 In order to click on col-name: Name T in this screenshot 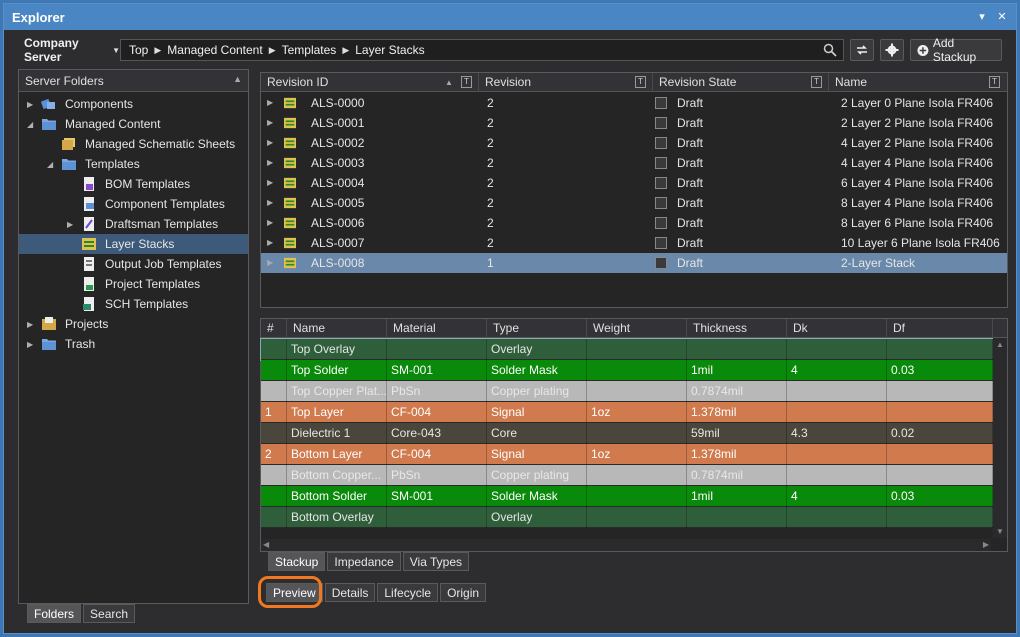, I will do `click(918, 82)`.